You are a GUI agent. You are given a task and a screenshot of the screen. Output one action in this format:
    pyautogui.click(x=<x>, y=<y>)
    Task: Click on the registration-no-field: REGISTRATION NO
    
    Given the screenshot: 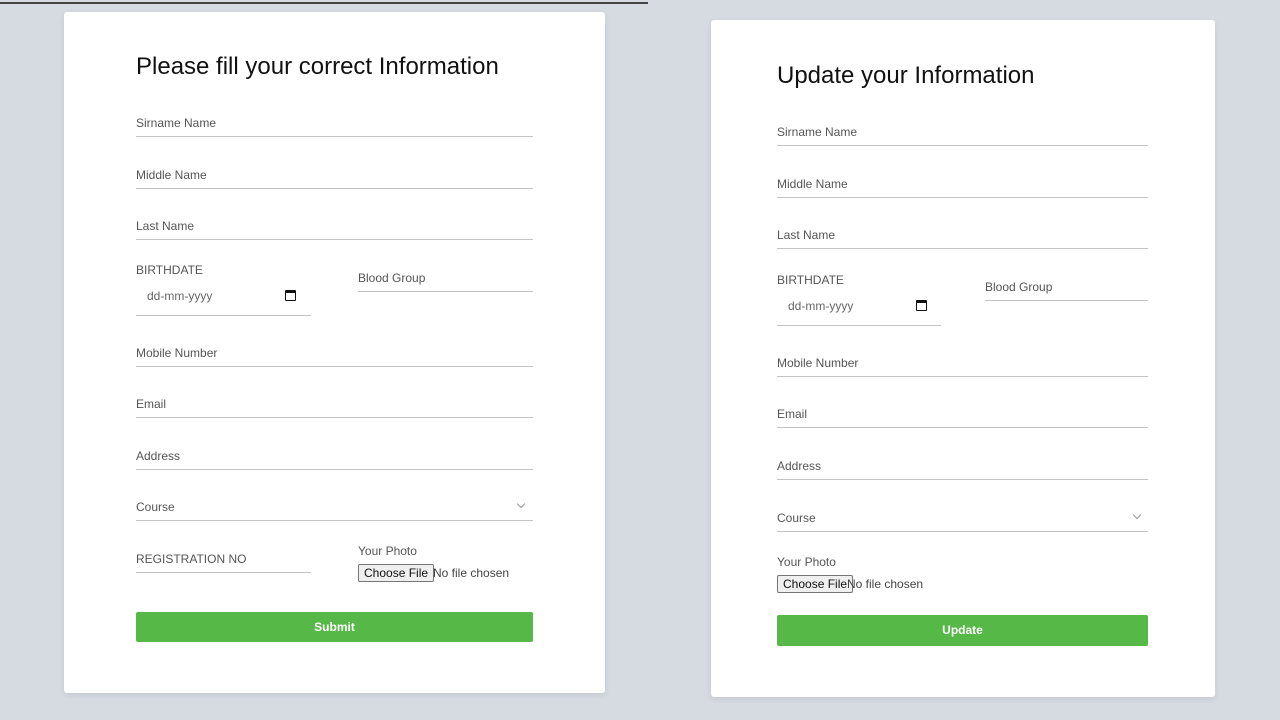 What is the action you would take?
    pyautogui.click(x=223, y=560)
    